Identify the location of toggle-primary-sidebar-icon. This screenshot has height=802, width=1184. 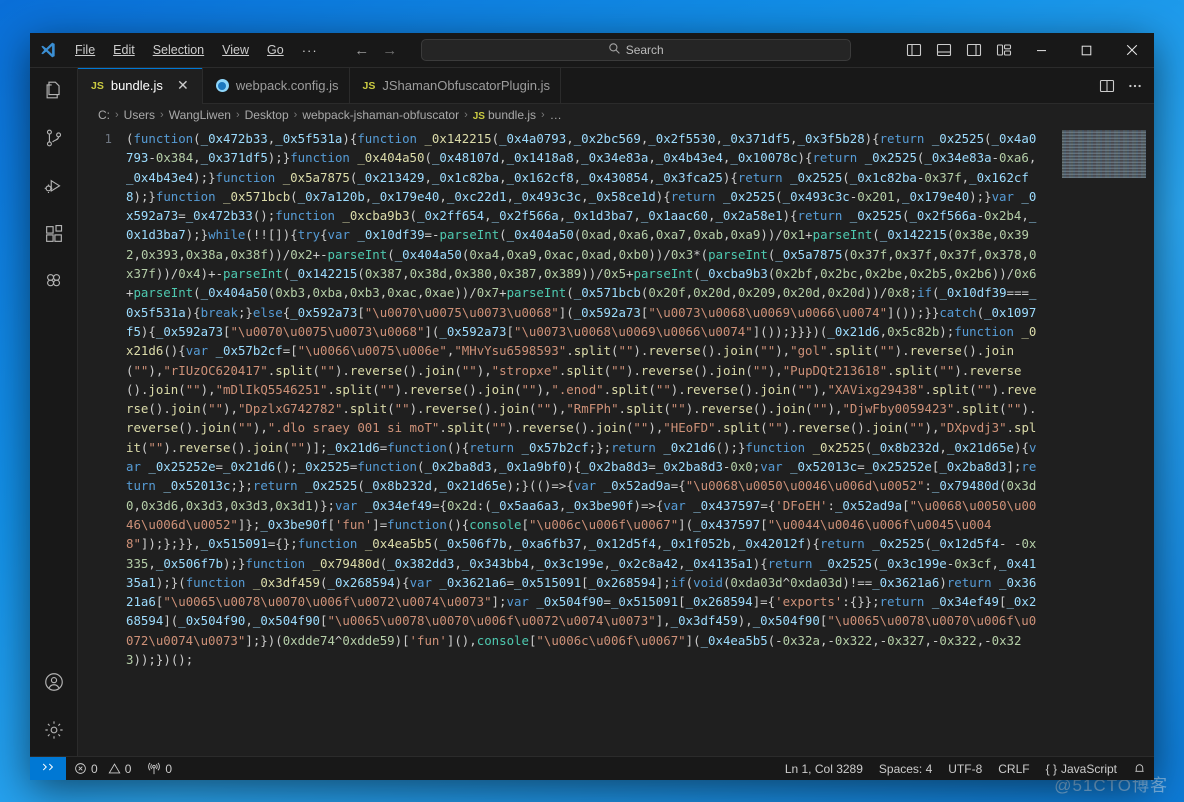
(914, 50).